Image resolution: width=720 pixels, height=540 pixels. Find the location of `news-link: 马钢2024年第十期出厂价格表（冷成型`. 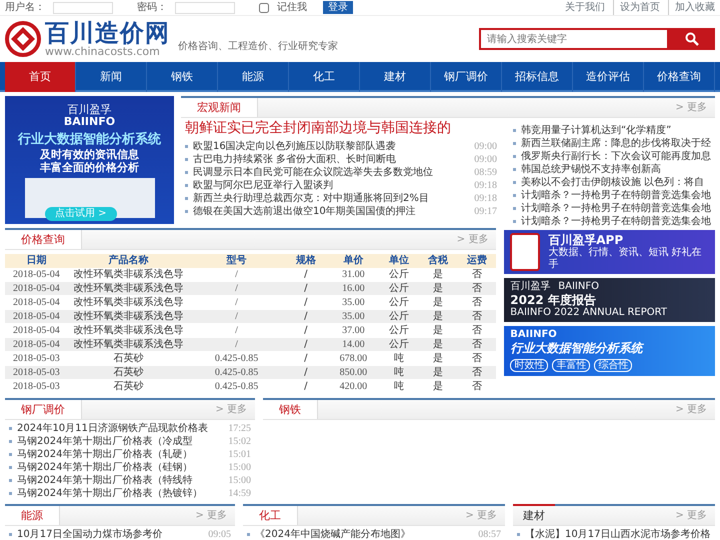

news-link: 马钢2024年第十期出厂价格表（冷成型 is located at coordinates (120, 441).